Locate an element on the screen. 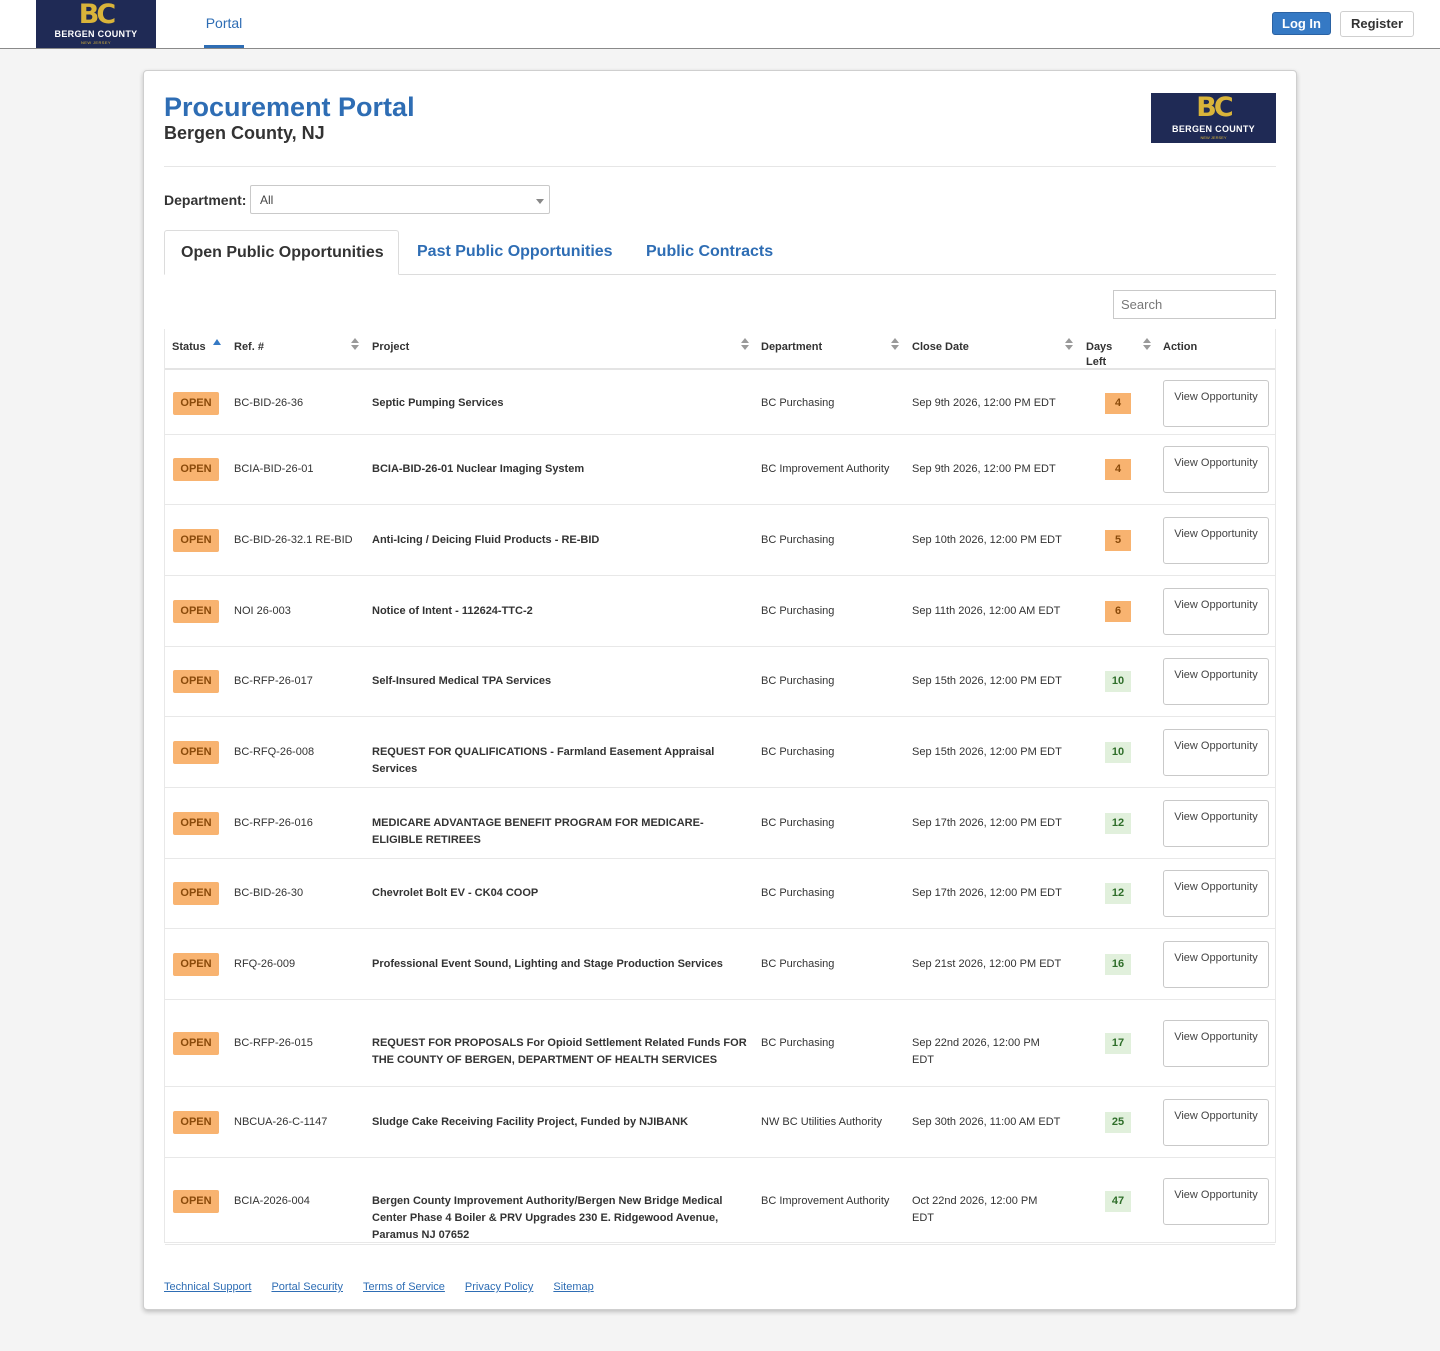 The image size is (1440, 1351). close-date: Sep 11th 2026, 12:00 AM EDT is located at coordinates (986, 611).